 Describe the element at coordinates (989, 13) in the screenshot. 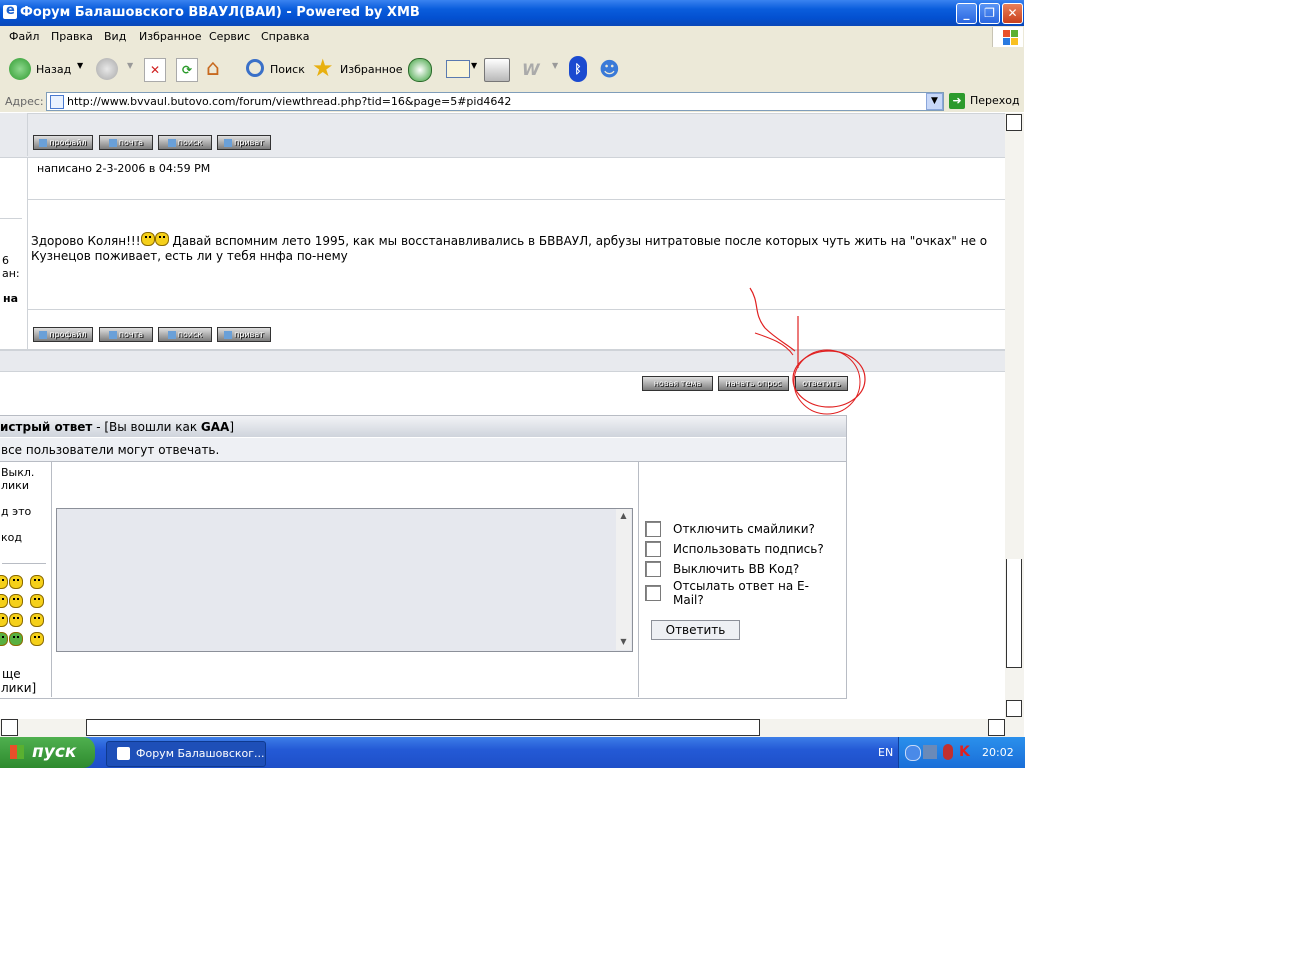

I see `restore-button: ❐` at that location.